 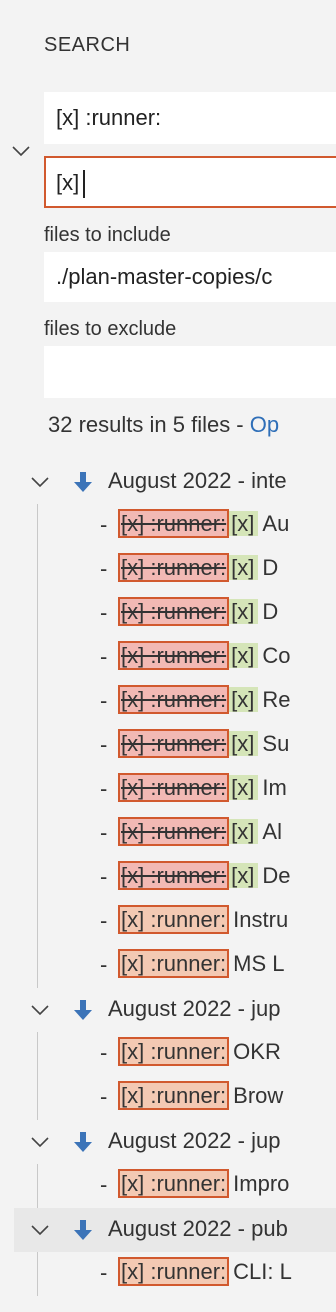 I want to click on replace-input: [x], so click(x=190, y=182).